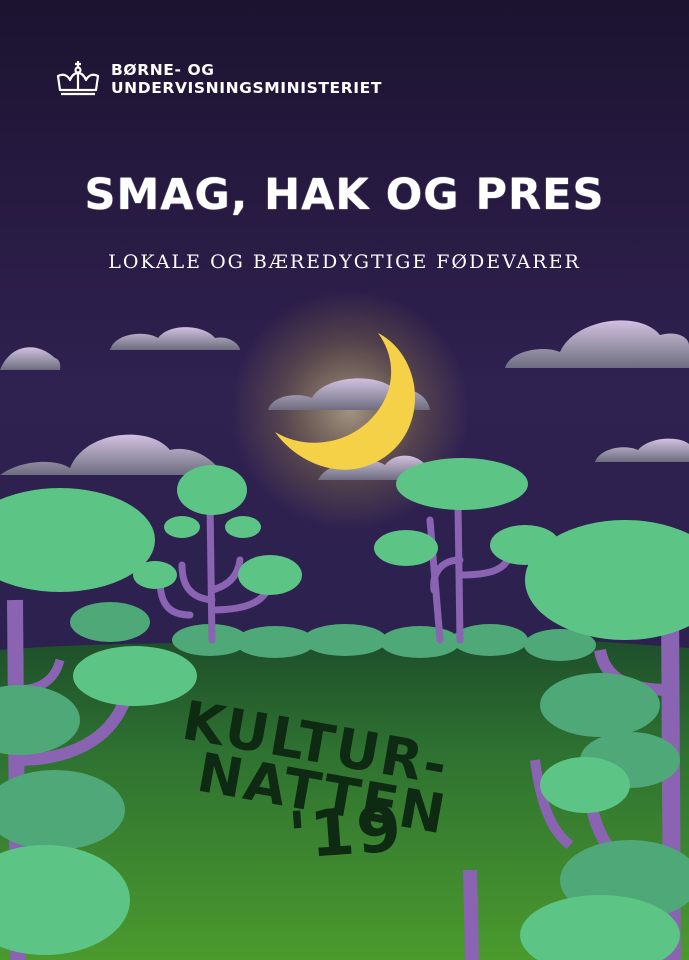  I want to click on event-lettering: KULTUR- NATTEN '19, so click(316, 780).